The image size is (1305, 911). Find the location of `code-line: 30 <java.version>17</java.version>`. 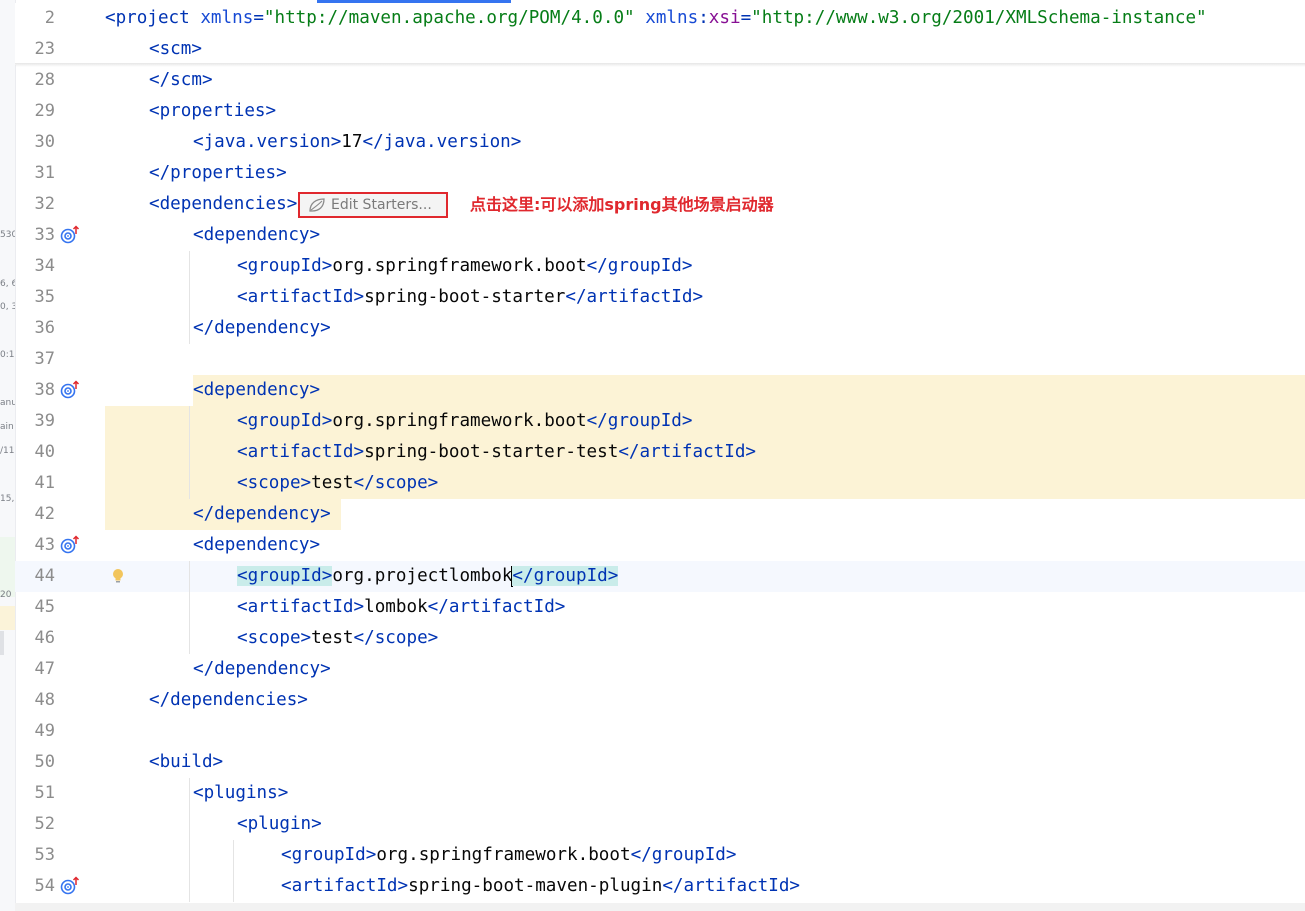

code-line: 30 <java.version>17</java.version> is located at coordinates (660, 142).